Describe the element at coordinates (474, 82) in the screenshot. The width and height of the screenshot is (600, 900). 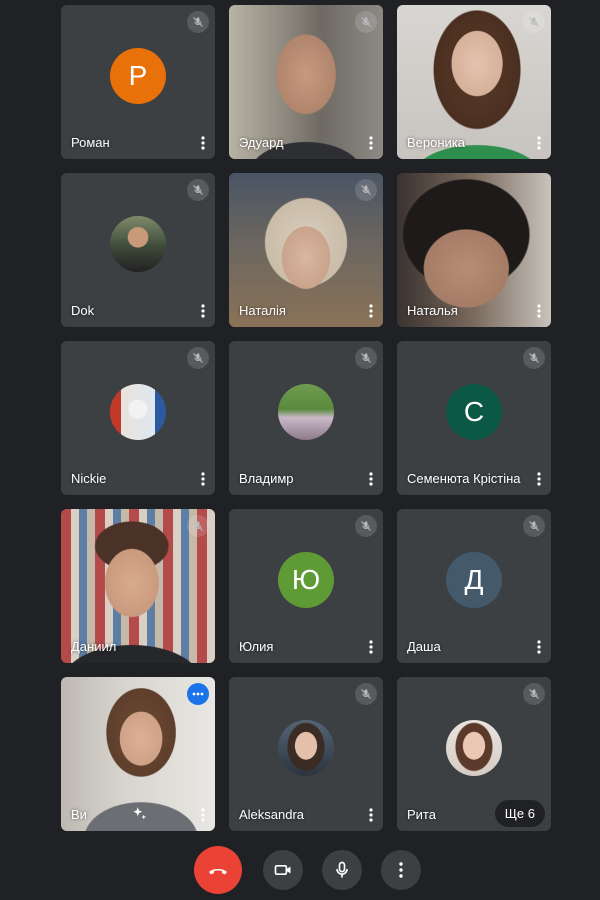
I see `participant-tile: Вероника` at that location.